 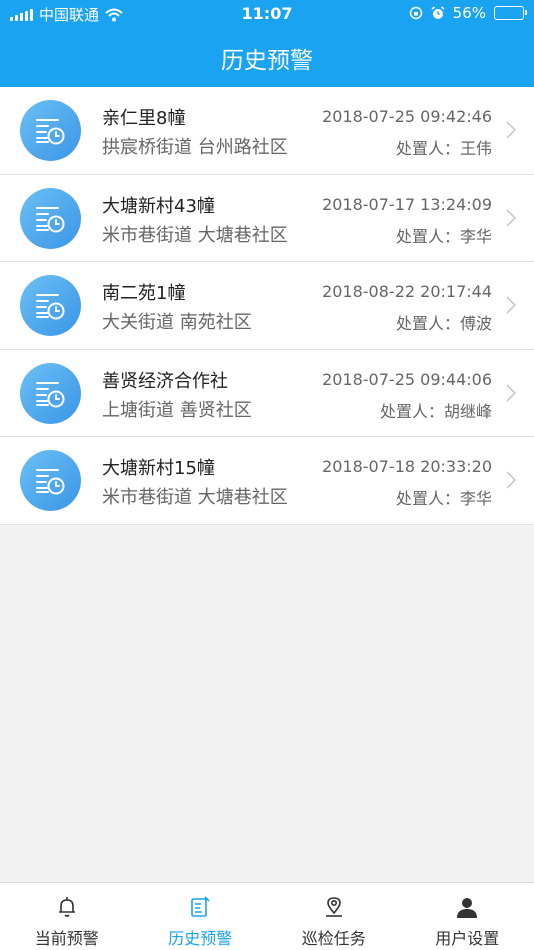 What do you see at coordinates (333, 907) in the screenshot?
I see `location-pin-icon` at bounding box center [333, 907].